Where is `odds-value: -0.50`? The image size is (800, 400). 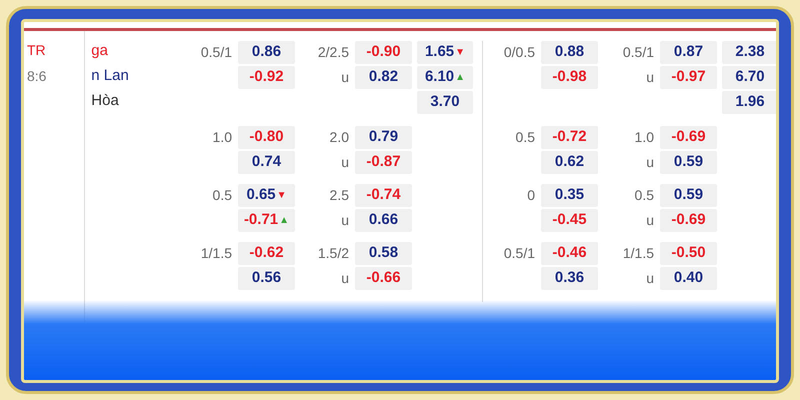 odds-value: -0.50 is located at coordinates (688, 253).